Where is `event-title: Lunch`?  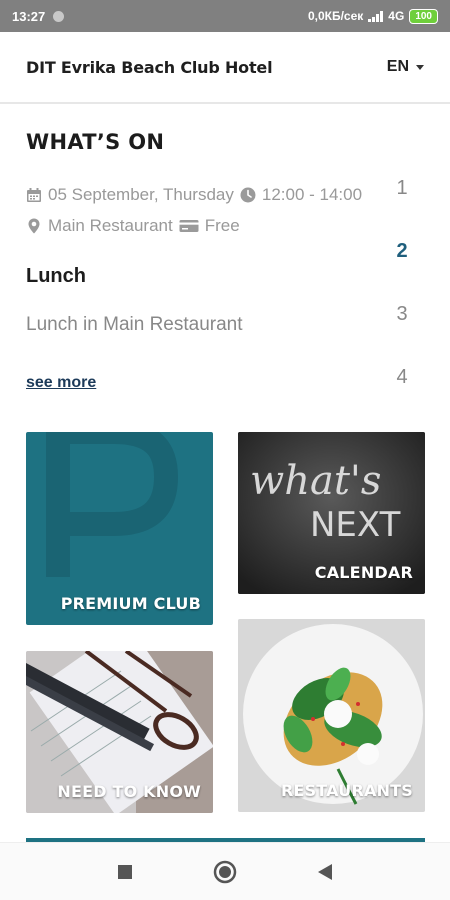
event-title: Lunch is located at coordinates (56, 276).